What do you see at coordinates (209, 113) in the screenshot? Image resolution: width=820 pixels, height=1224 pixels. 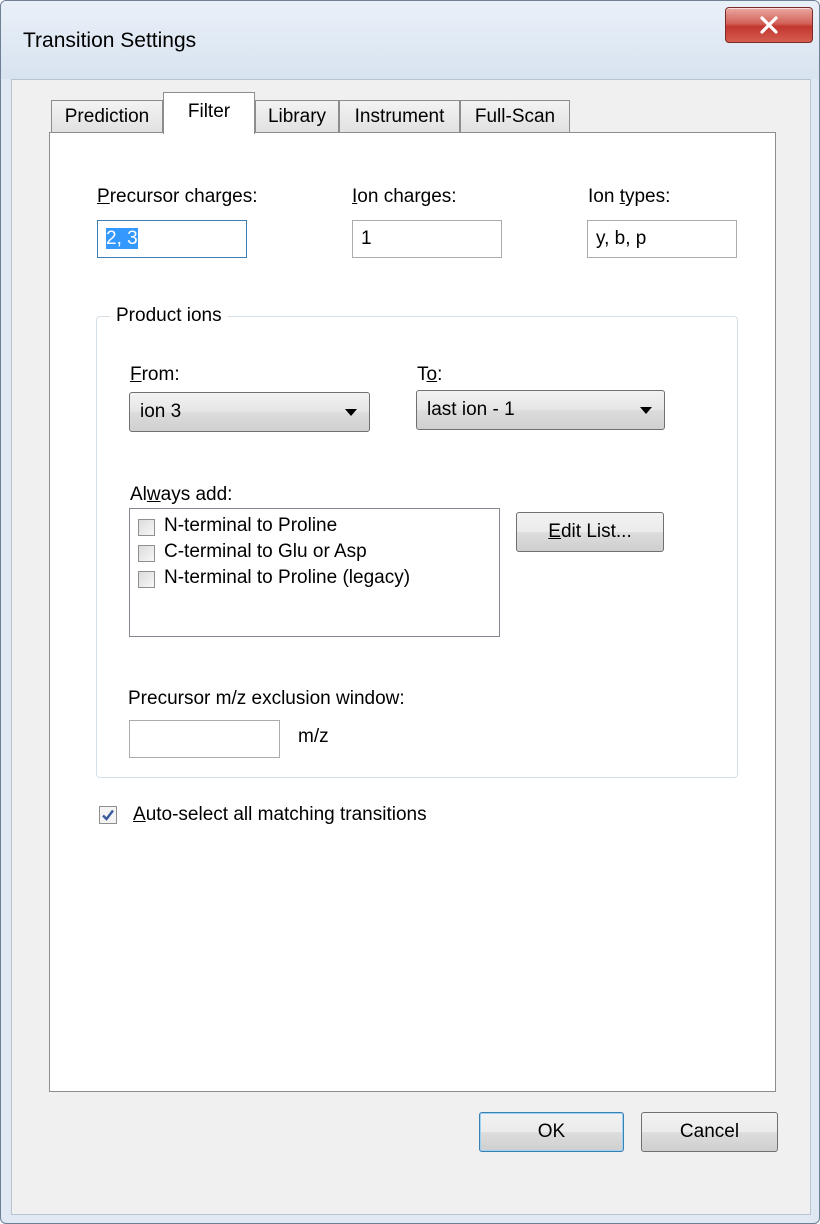 I see `tab-filter: Filter` at bounding box center [209, 113].